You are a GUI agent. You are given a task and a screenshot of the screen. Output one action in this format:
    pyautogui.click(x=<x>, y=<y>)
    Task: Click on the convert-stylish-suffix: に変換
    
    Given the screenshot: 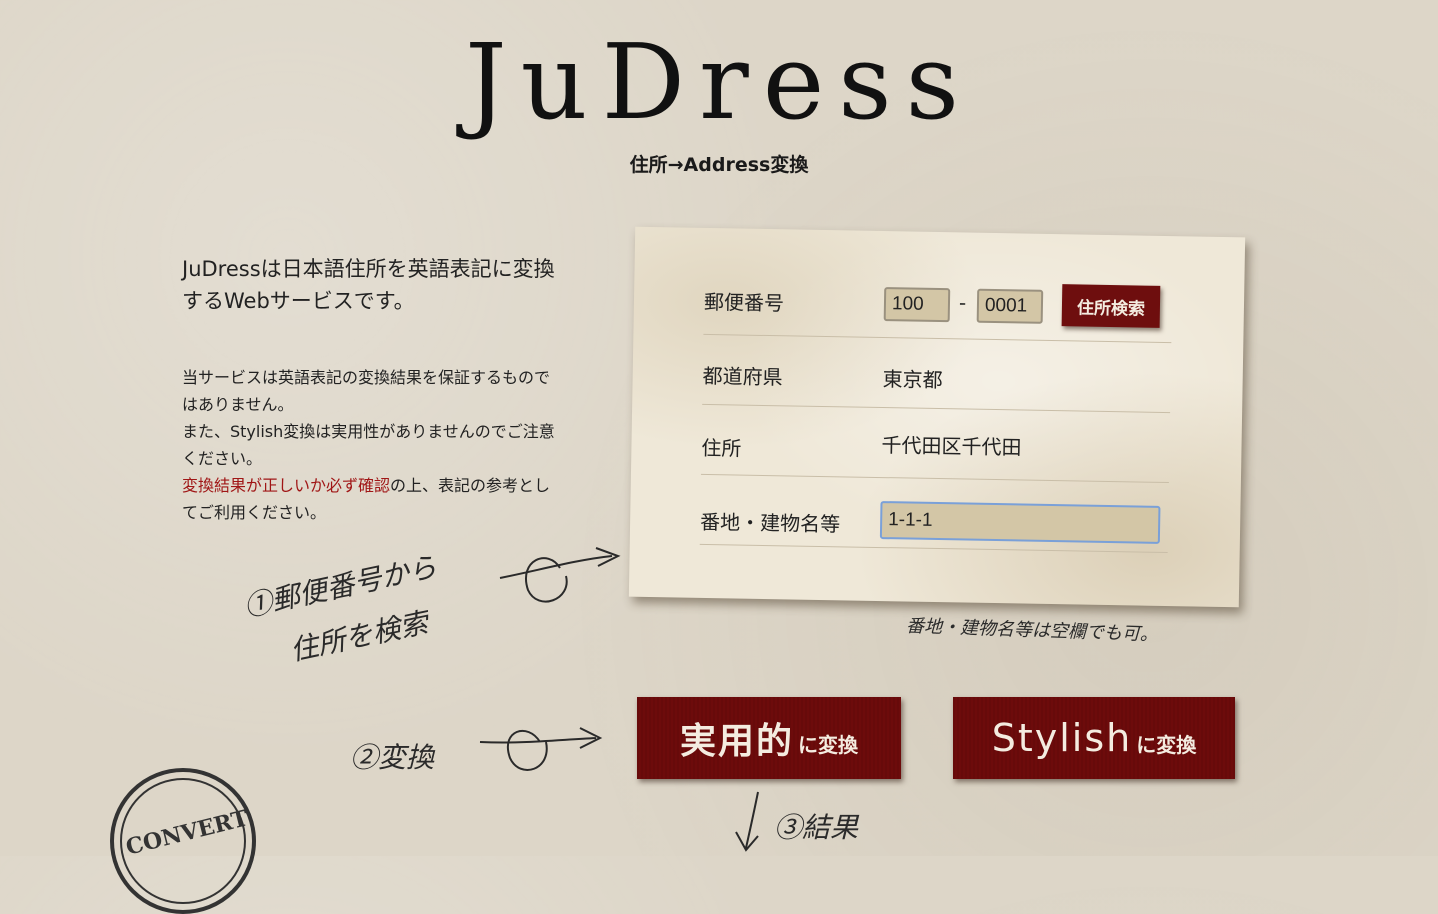 What is the action you would take?
    pyautogui.click(x=1166, y=744)
    